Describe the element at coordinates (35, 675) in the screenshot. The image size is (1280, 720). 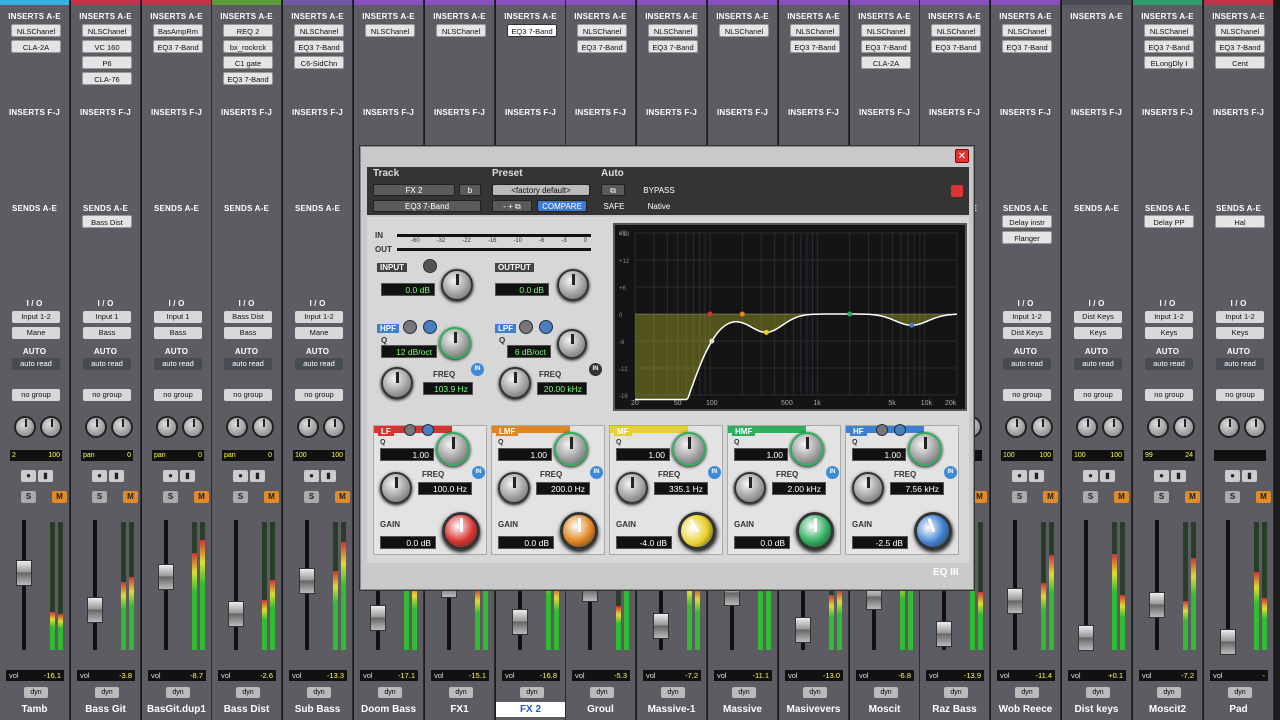
I see `volume-display: vol -16.1` at that location.